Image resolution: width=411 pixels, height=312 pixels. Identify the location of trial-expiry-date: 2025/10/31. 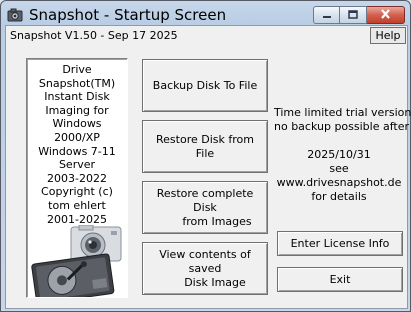
(339, 154).